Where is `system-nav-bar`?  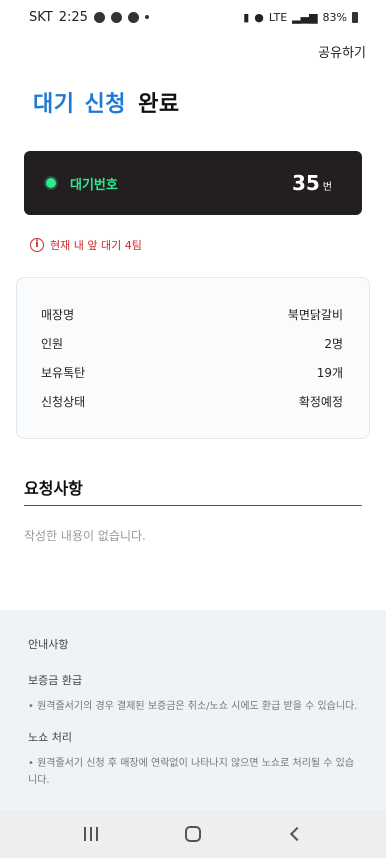
system-nav-bar is located at coordinates (193, 834).